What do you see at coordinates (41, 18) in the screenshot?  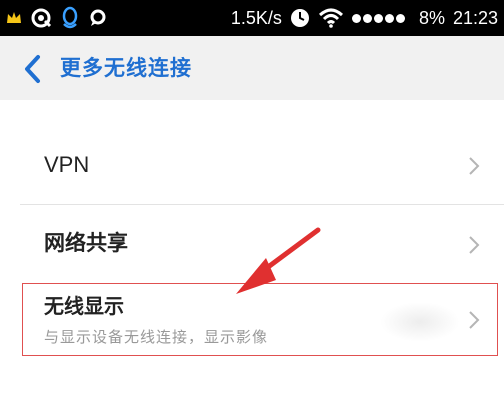 I see `browser-icon` at bounding box center [41, 18].